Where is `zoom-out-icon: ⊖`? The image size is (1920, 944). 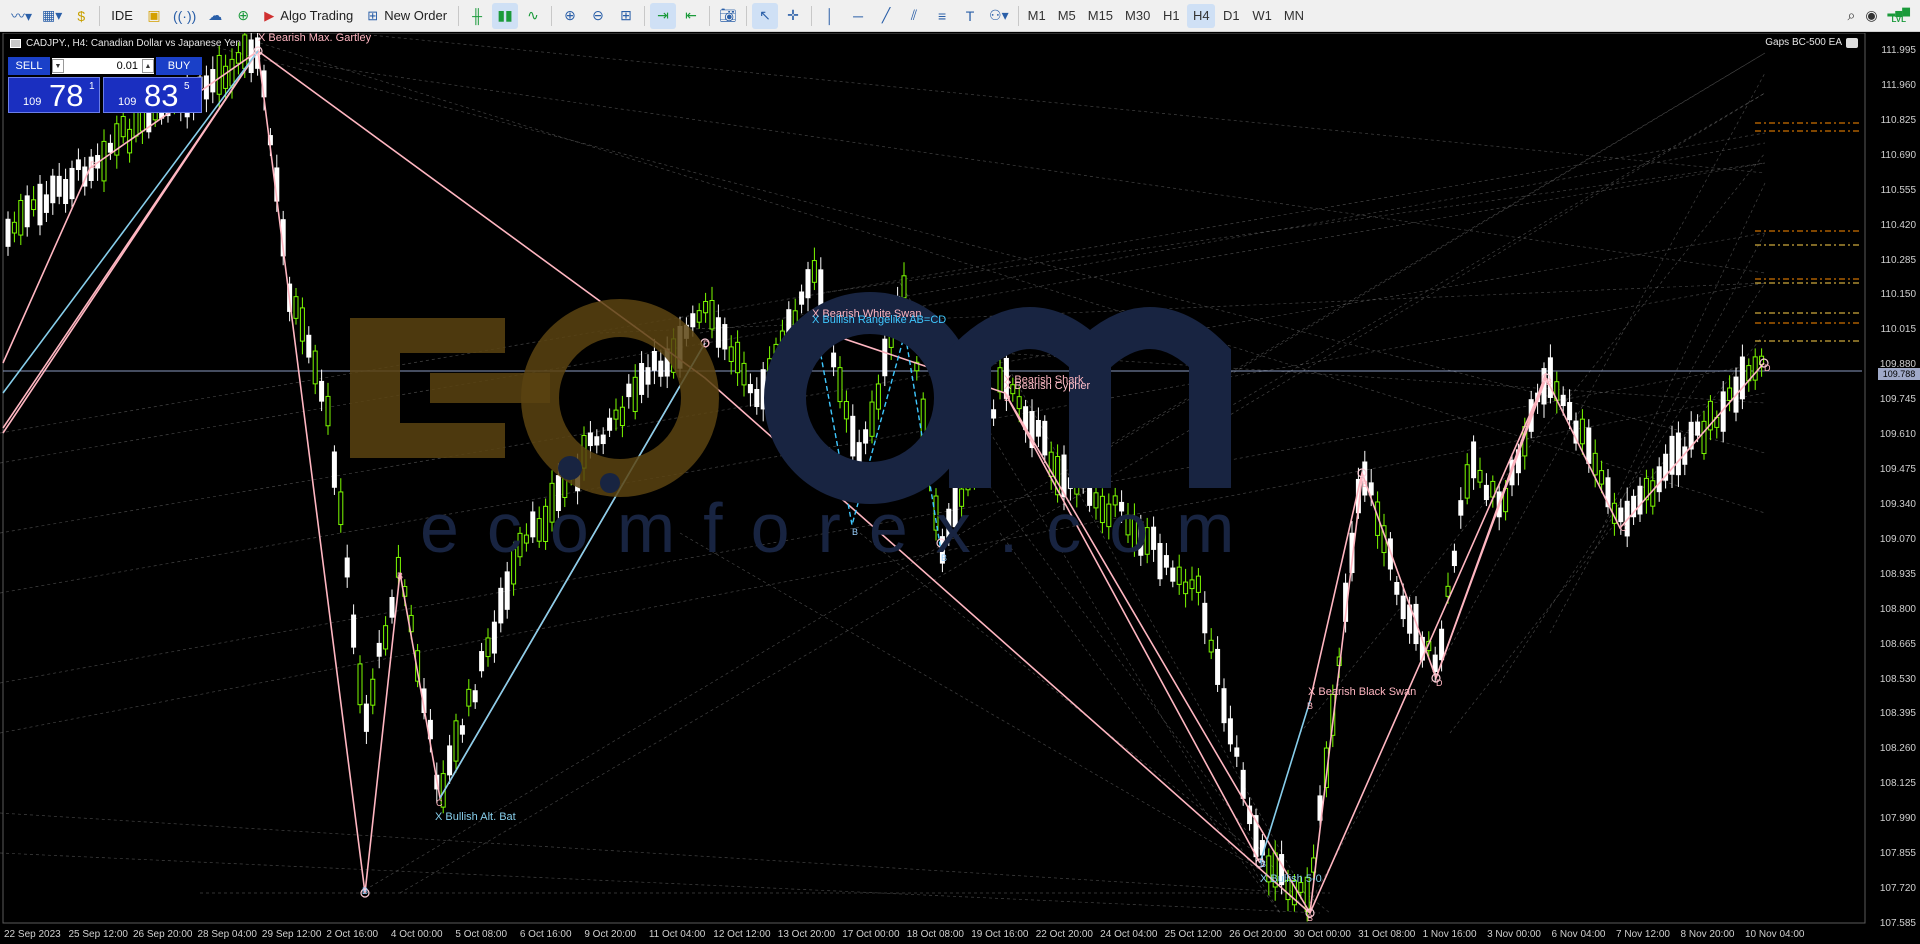 zoom-out-icon: ⊖ is located at coordinates (598, 16).